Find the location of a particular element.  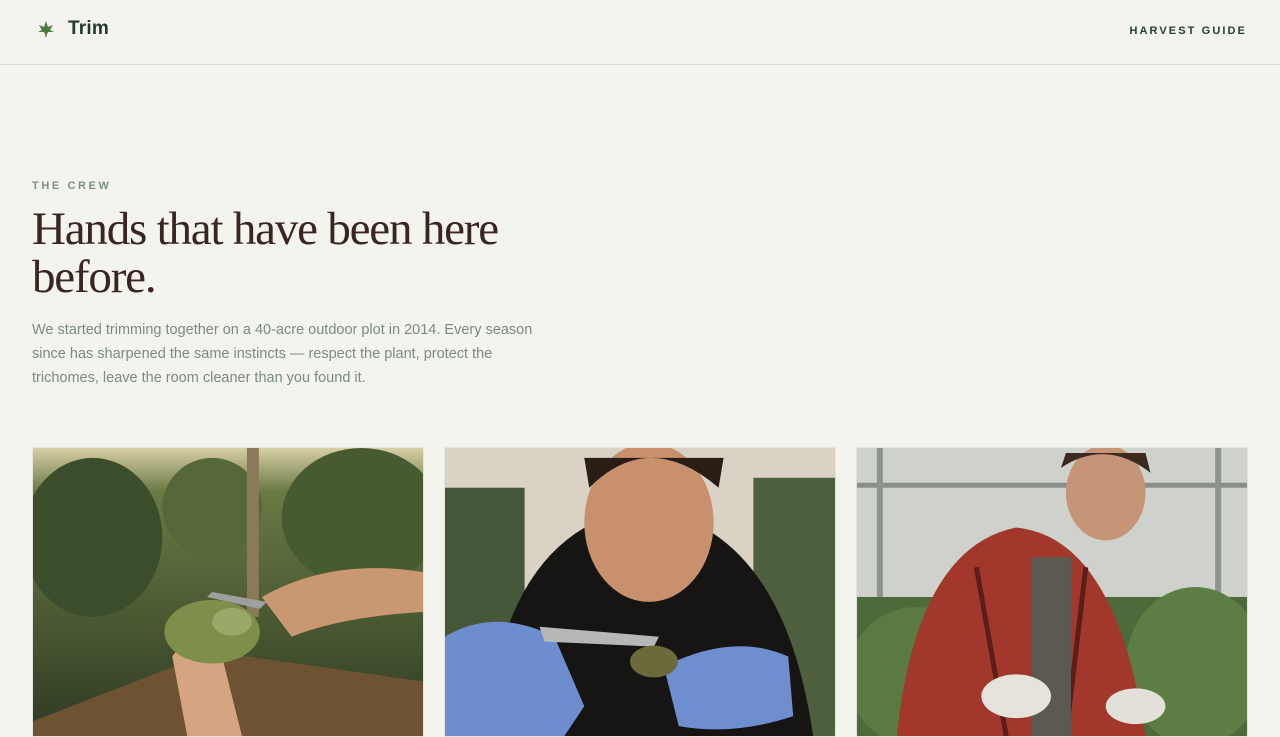

top-bar: Trim HARVEST GUIDE is located at coordinates (640, 32).